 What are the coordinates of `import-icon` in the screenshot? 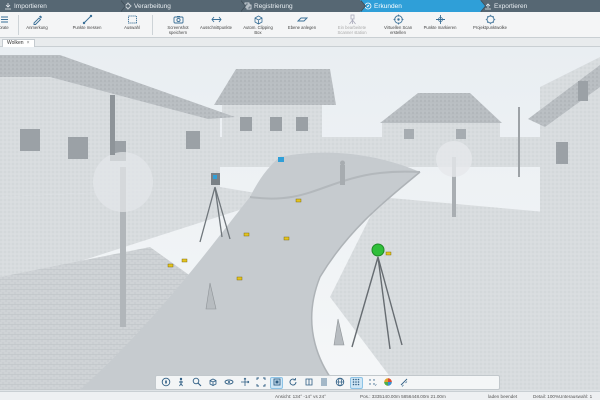 It's located at (8, 6).